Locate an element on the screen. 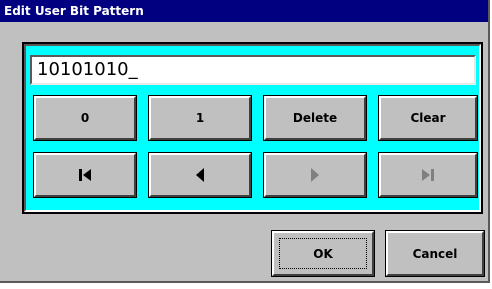  ok-button: OK is located at coordinates (323, 253).